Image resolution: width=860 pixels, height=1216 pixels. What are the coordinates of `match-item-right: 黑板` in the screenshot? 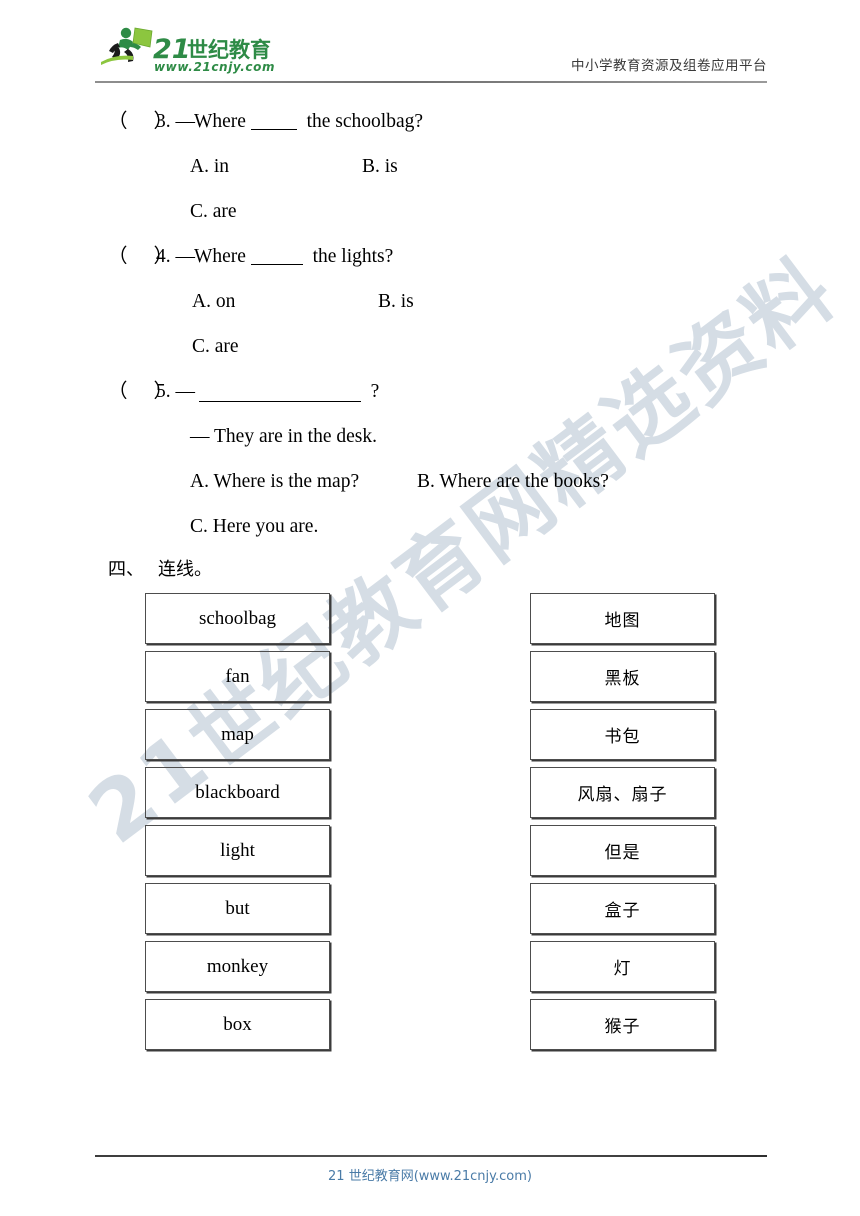 It's located at (622, 676).